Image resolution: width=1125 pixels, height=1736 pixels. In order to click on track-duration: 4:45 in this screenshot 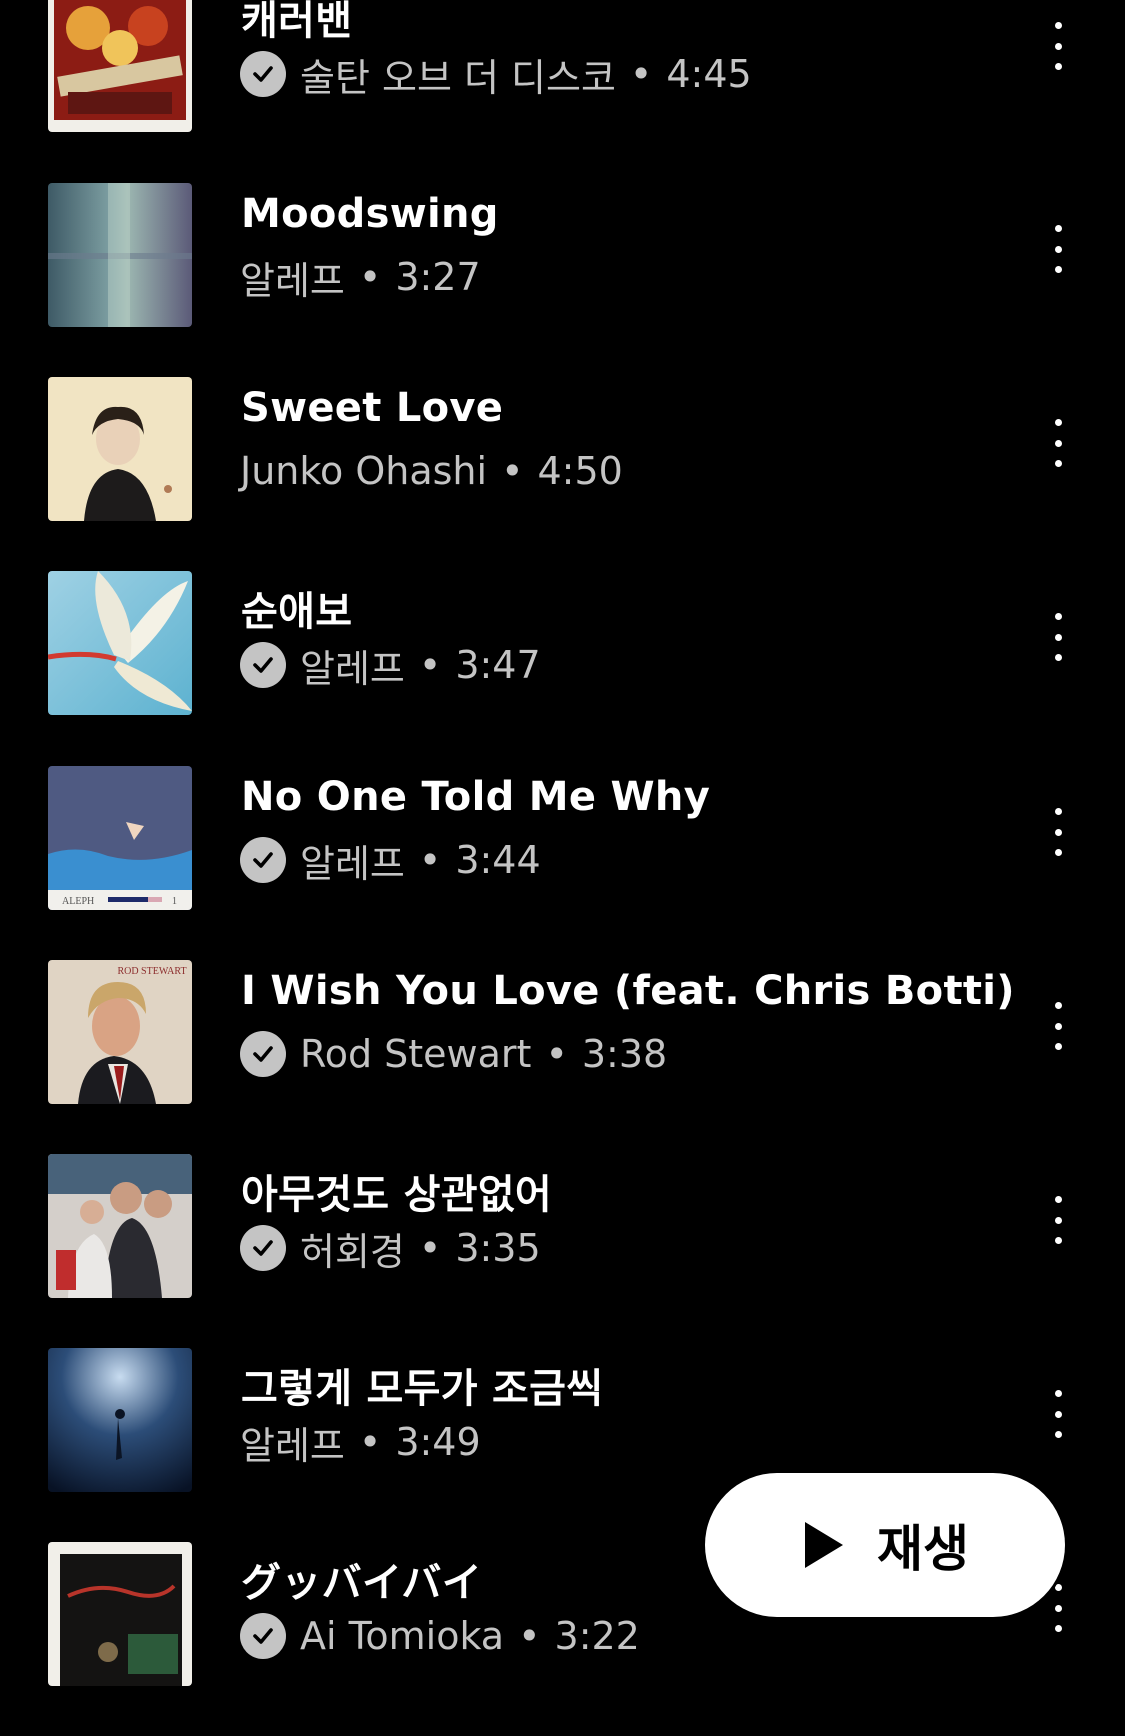, I will do `click(709, 74)`.